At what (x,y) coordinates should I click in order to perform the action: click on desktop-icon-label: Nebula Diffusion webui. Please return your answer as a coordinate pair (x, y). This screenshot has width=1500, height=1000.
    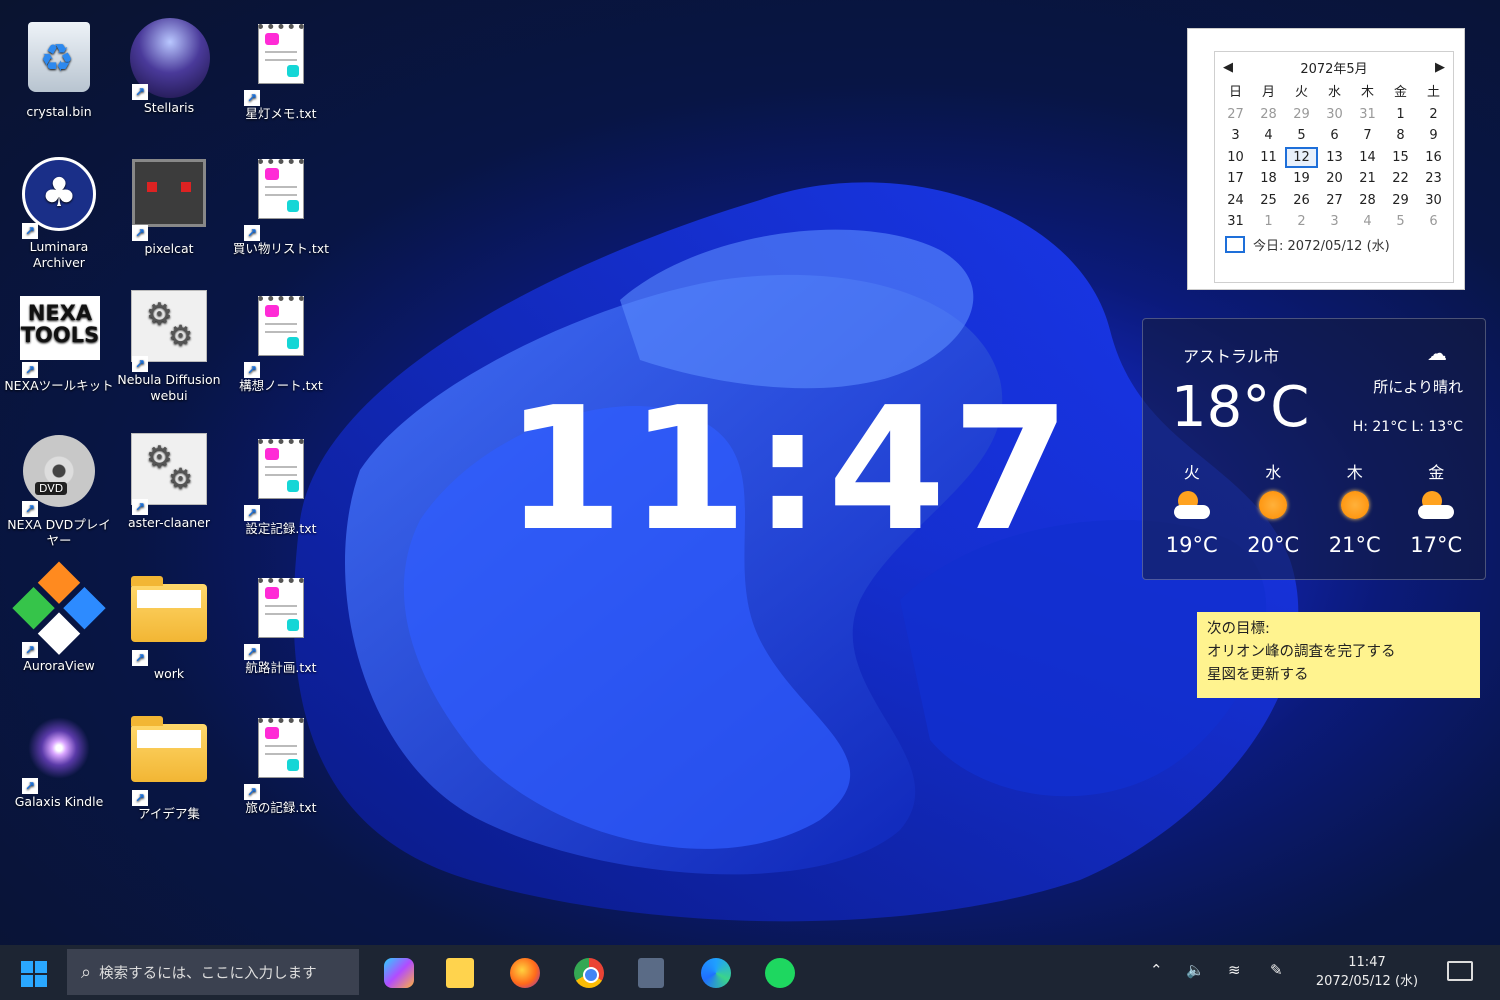
    Looking at the image, I should click on (169, 387).